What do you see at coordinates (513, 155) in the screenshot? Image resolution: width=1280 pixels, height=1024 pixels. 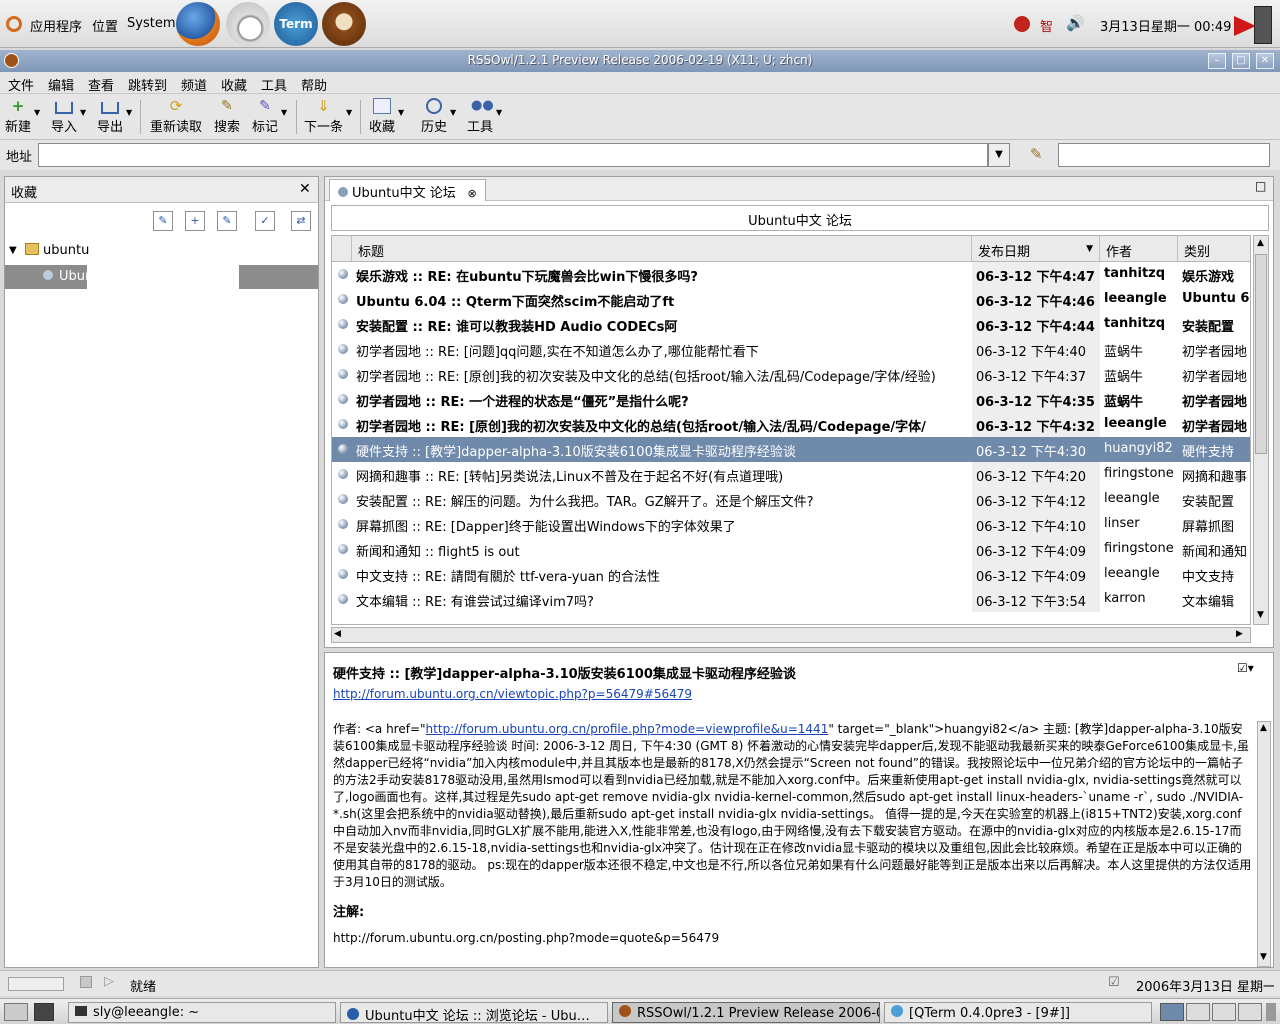 I see `address-input` at bounding box center [513, 155].